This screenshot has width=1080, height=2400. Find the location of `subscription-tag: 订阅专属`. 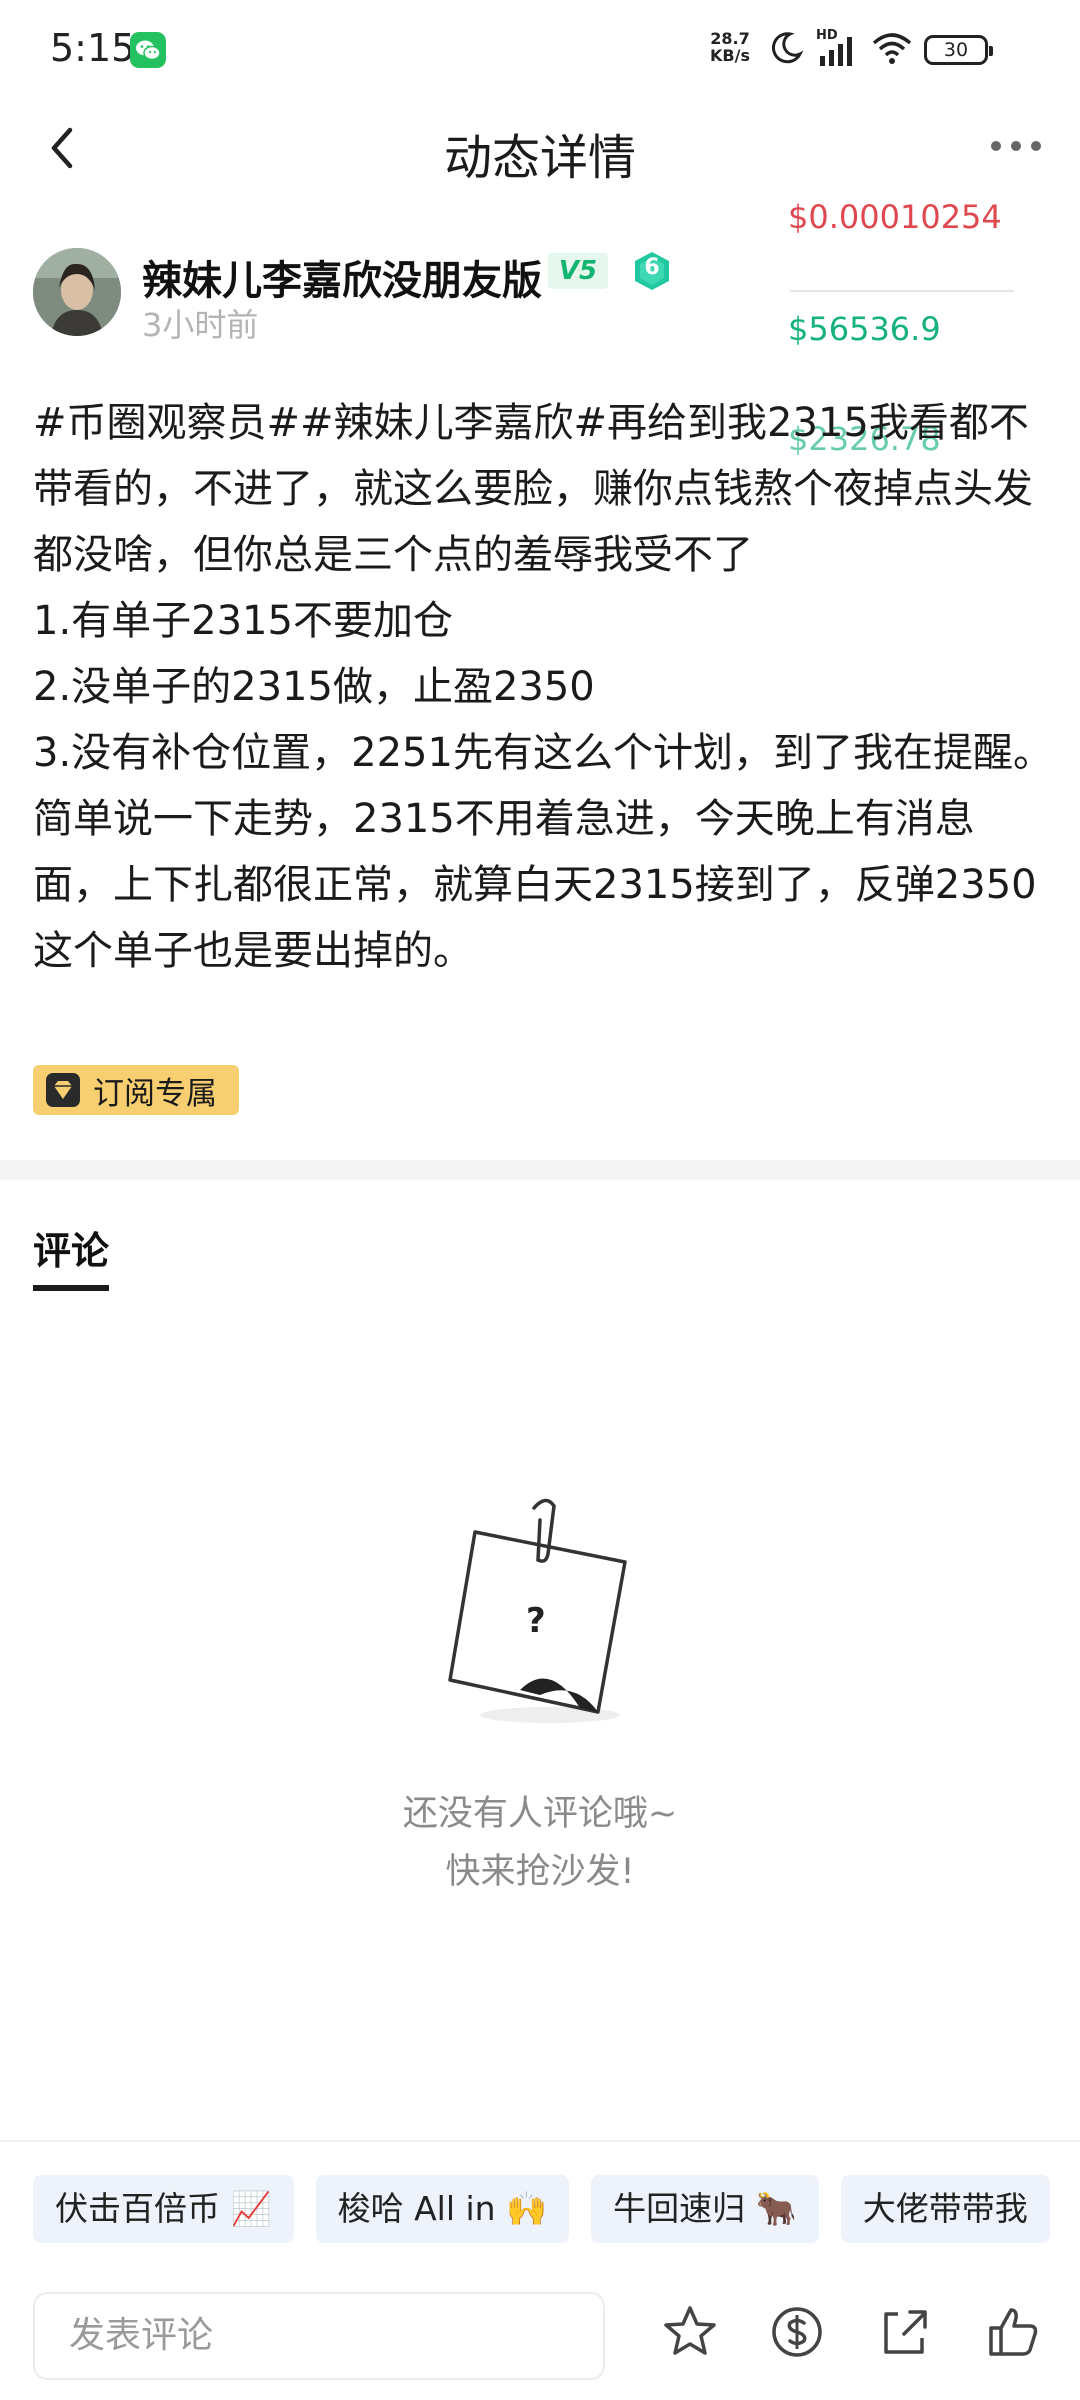

subscription-tag: 订阅专属 is located at coordinates (136, 1090).